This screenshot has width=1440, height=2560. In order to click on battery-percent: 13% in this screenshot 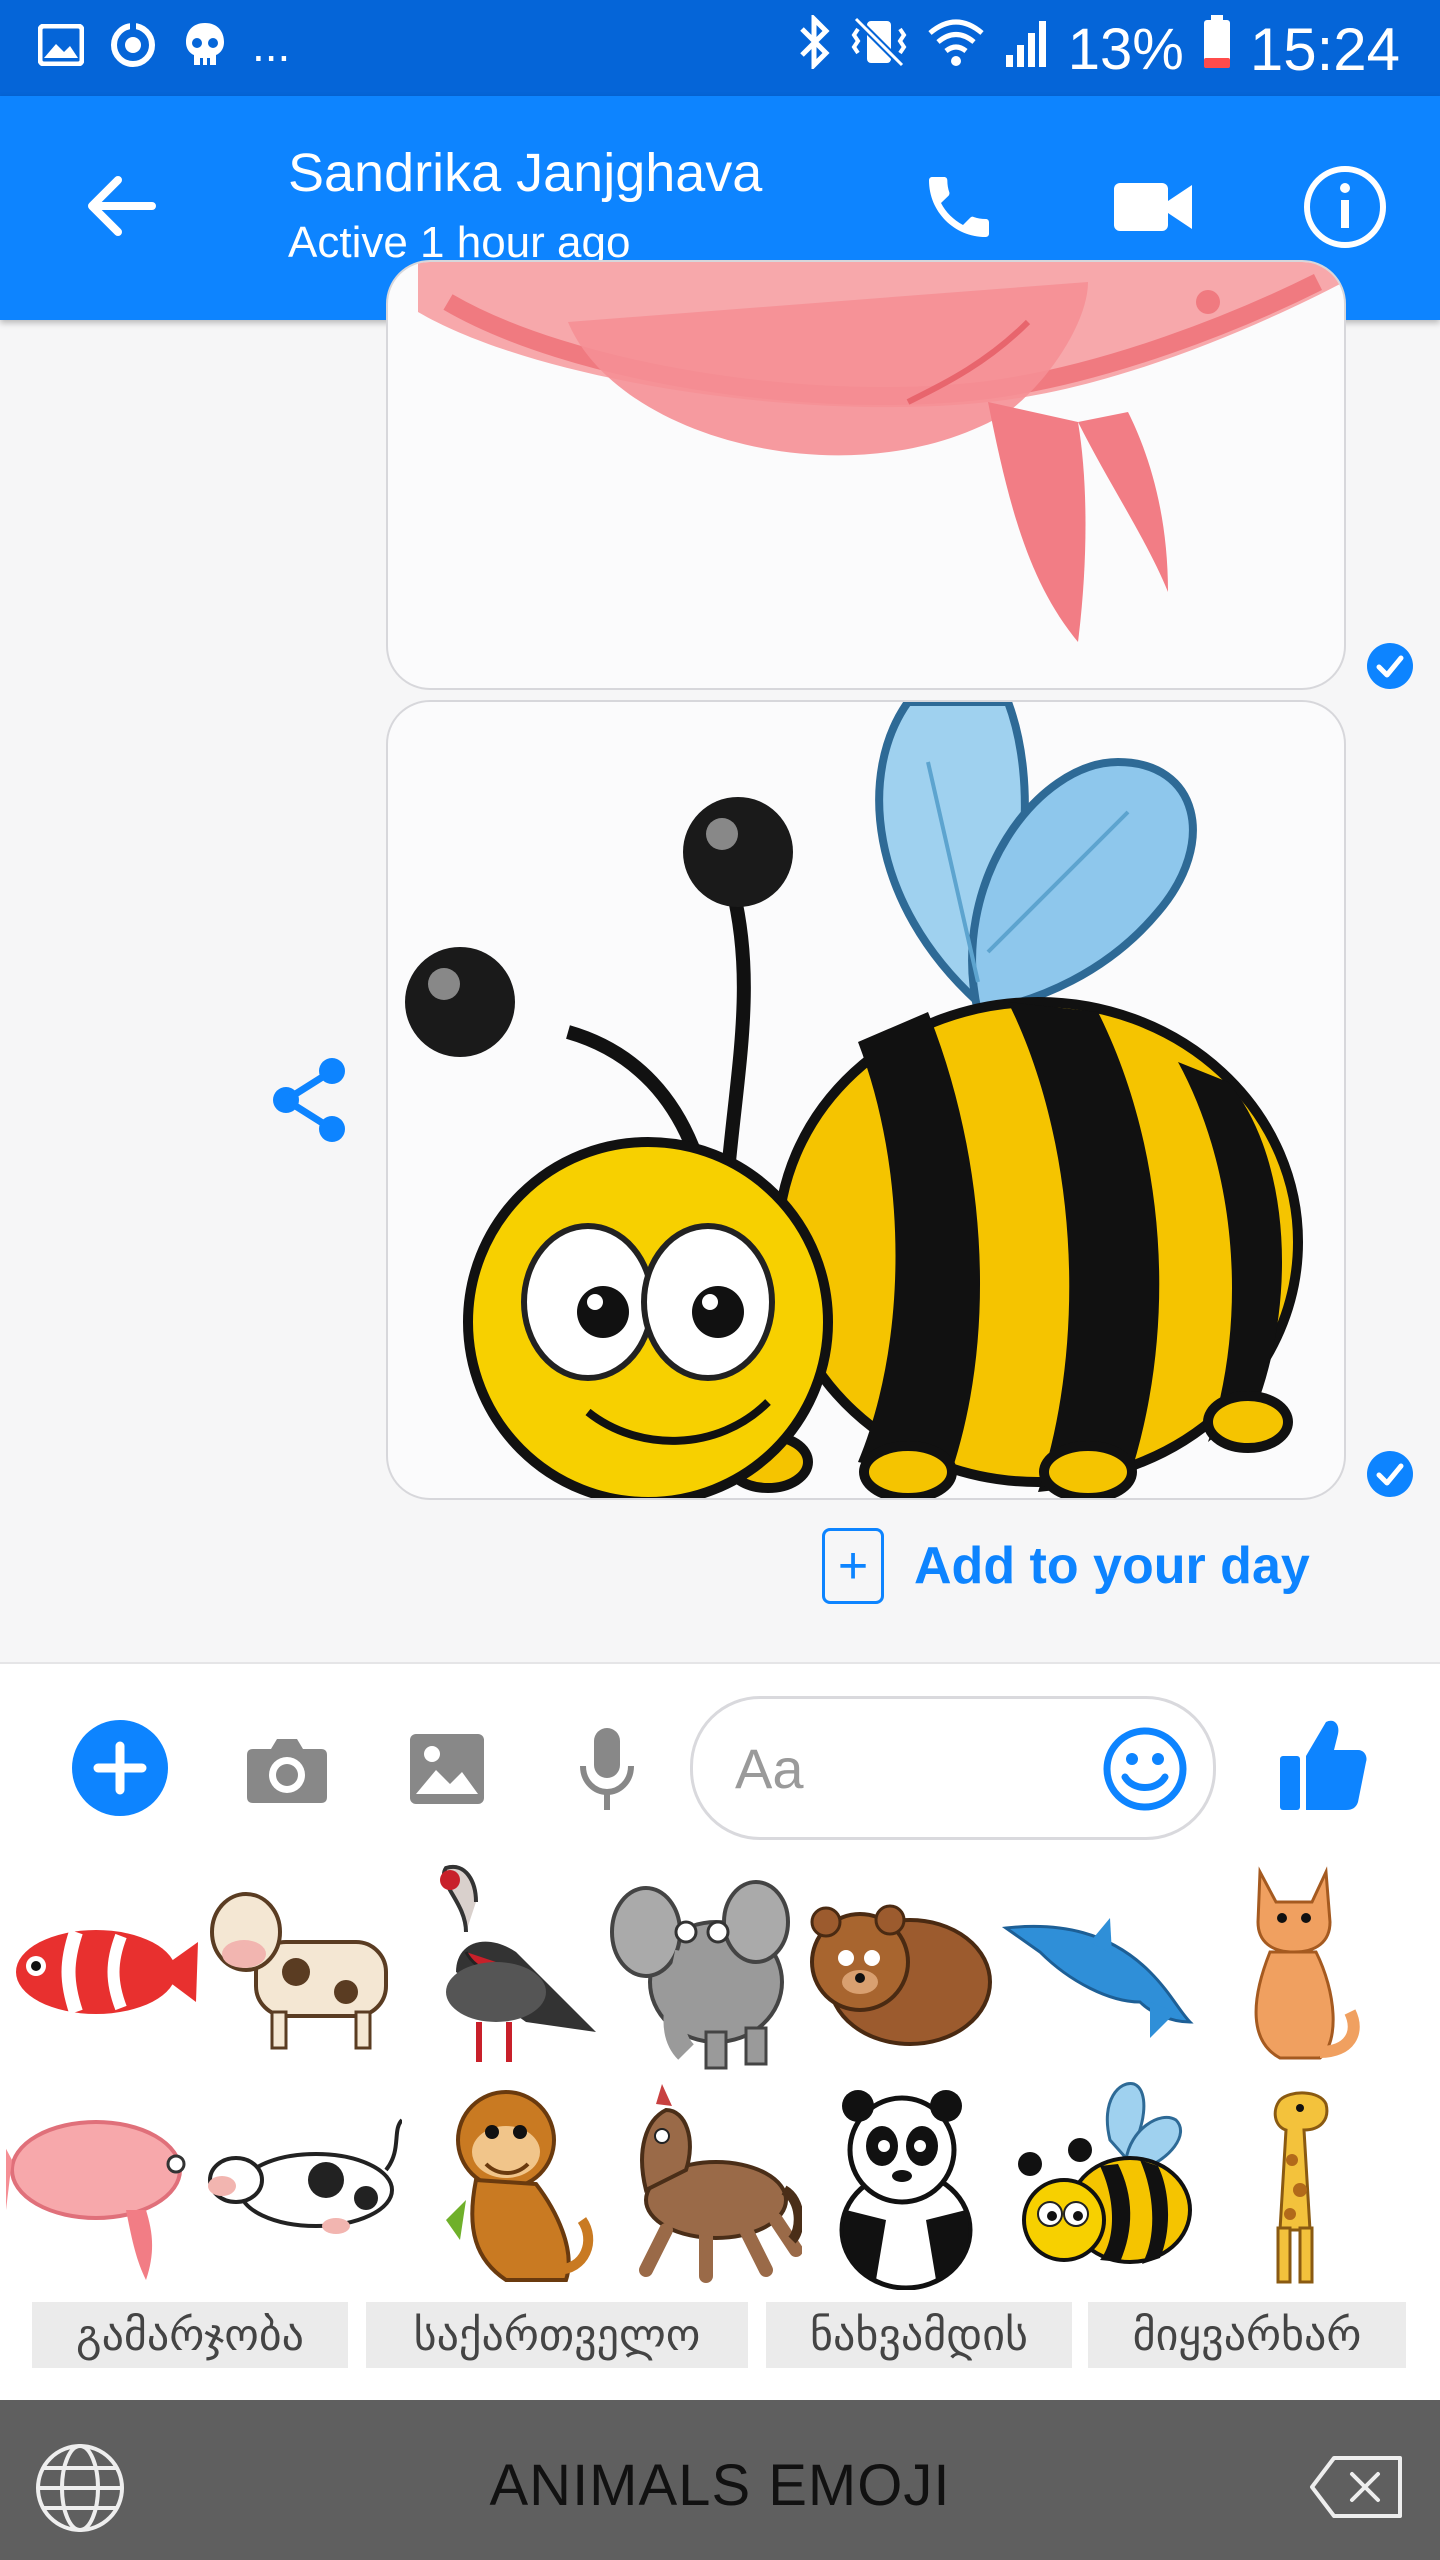, I will do `click(1125, 49)`.